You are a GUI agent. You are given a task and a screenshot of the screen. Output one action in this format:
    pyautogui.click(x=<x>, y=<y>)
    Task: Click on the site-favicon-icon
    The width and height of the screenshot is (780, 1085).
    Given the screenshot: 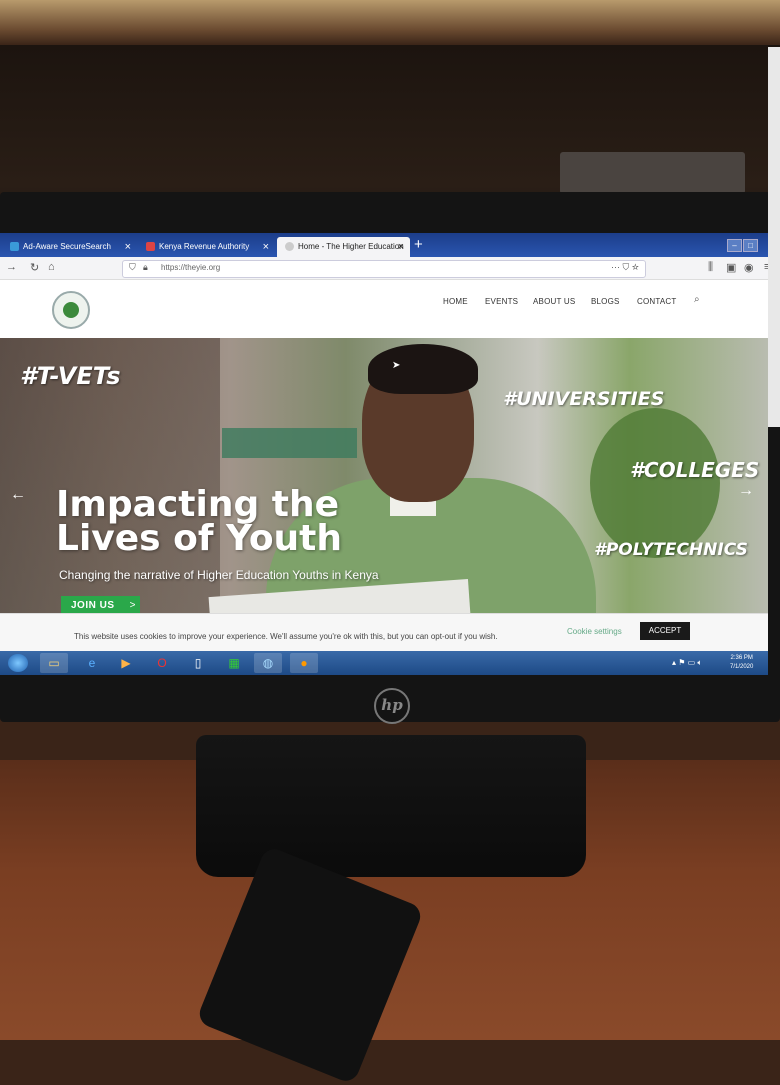 What is the action you would take?
    pyautogui.click(x=289, y=247)
    